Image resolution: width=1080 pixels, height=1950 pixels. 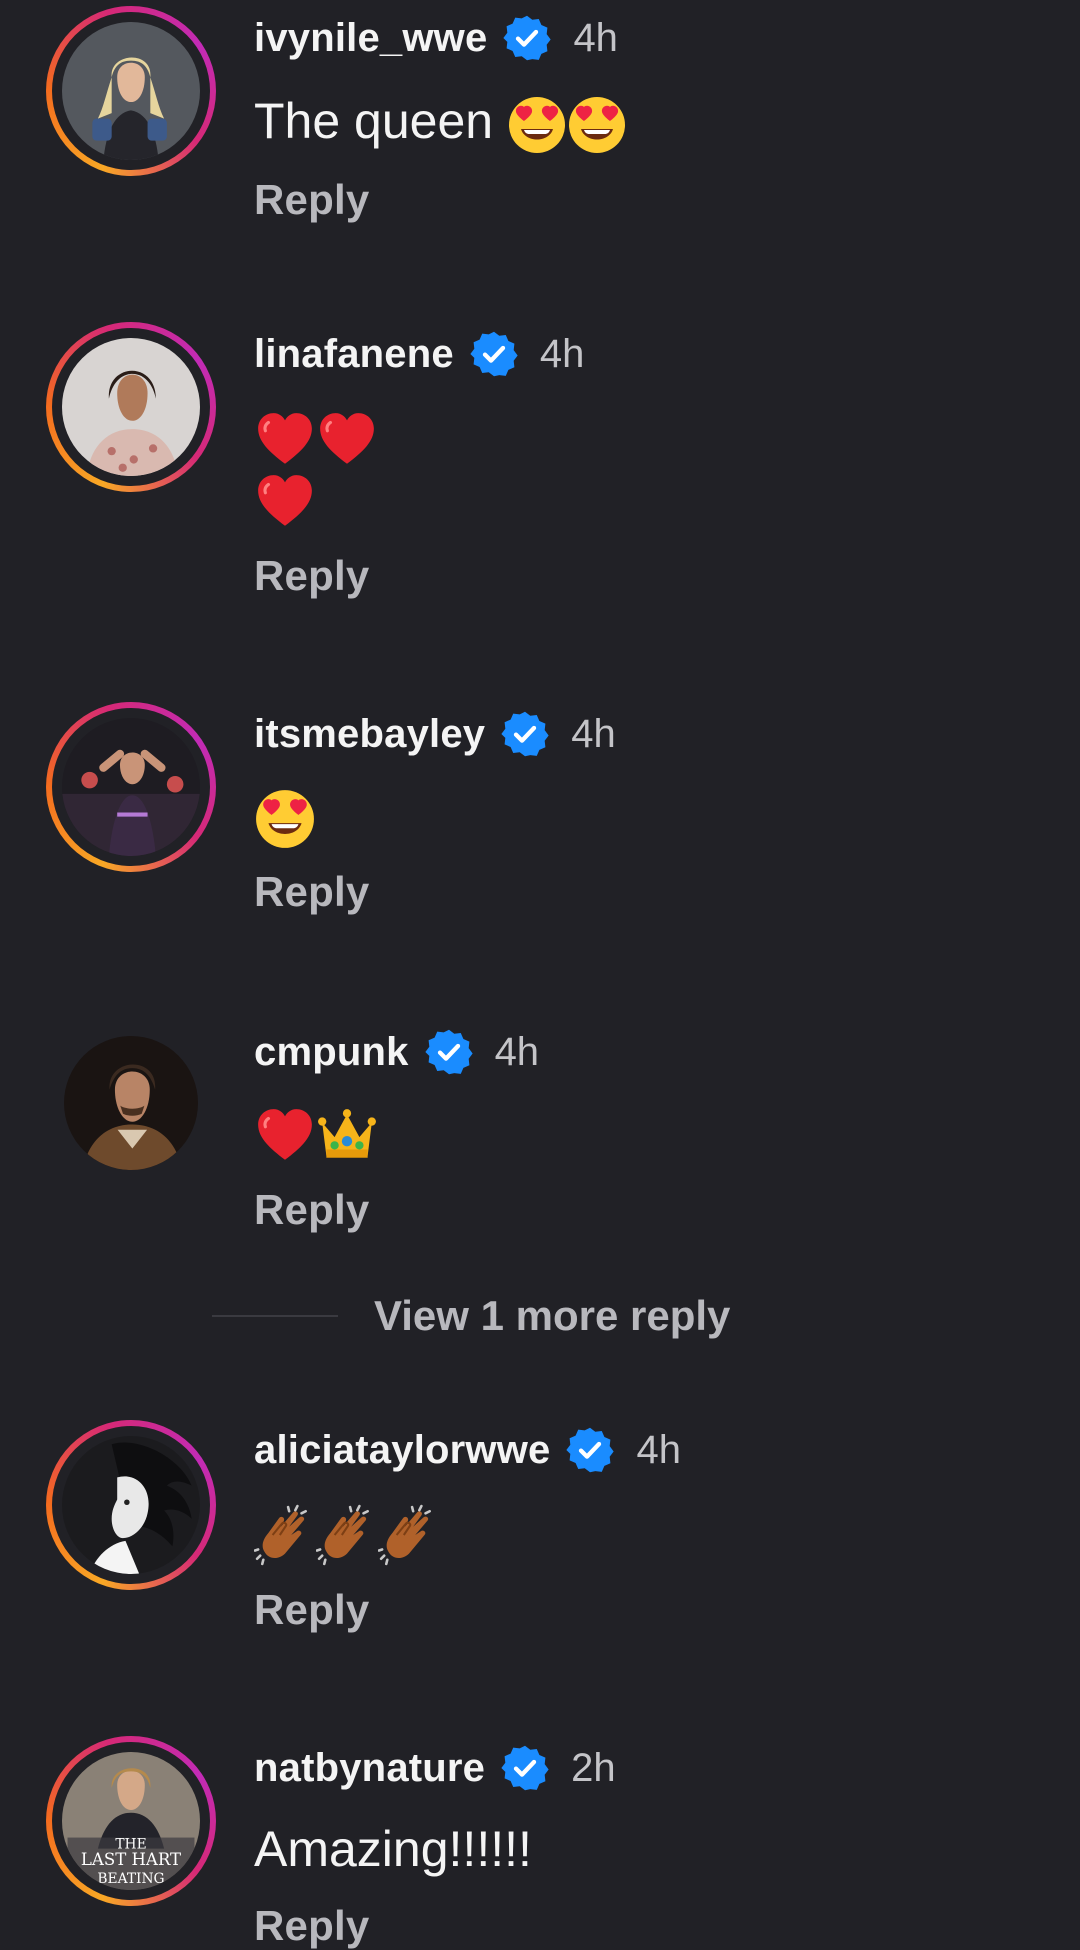 I want to click on username: itsmebayley, so click(x=369, y=734).